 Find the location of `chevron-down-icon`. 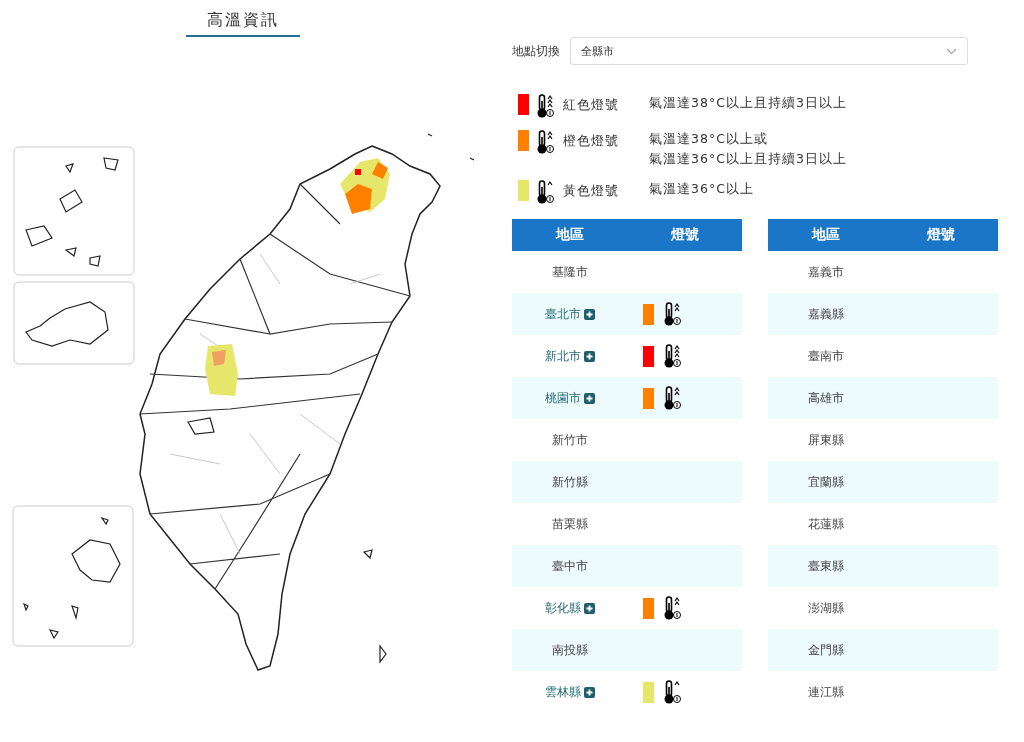

chevron-down-icon is located at coordinates (951, 51).